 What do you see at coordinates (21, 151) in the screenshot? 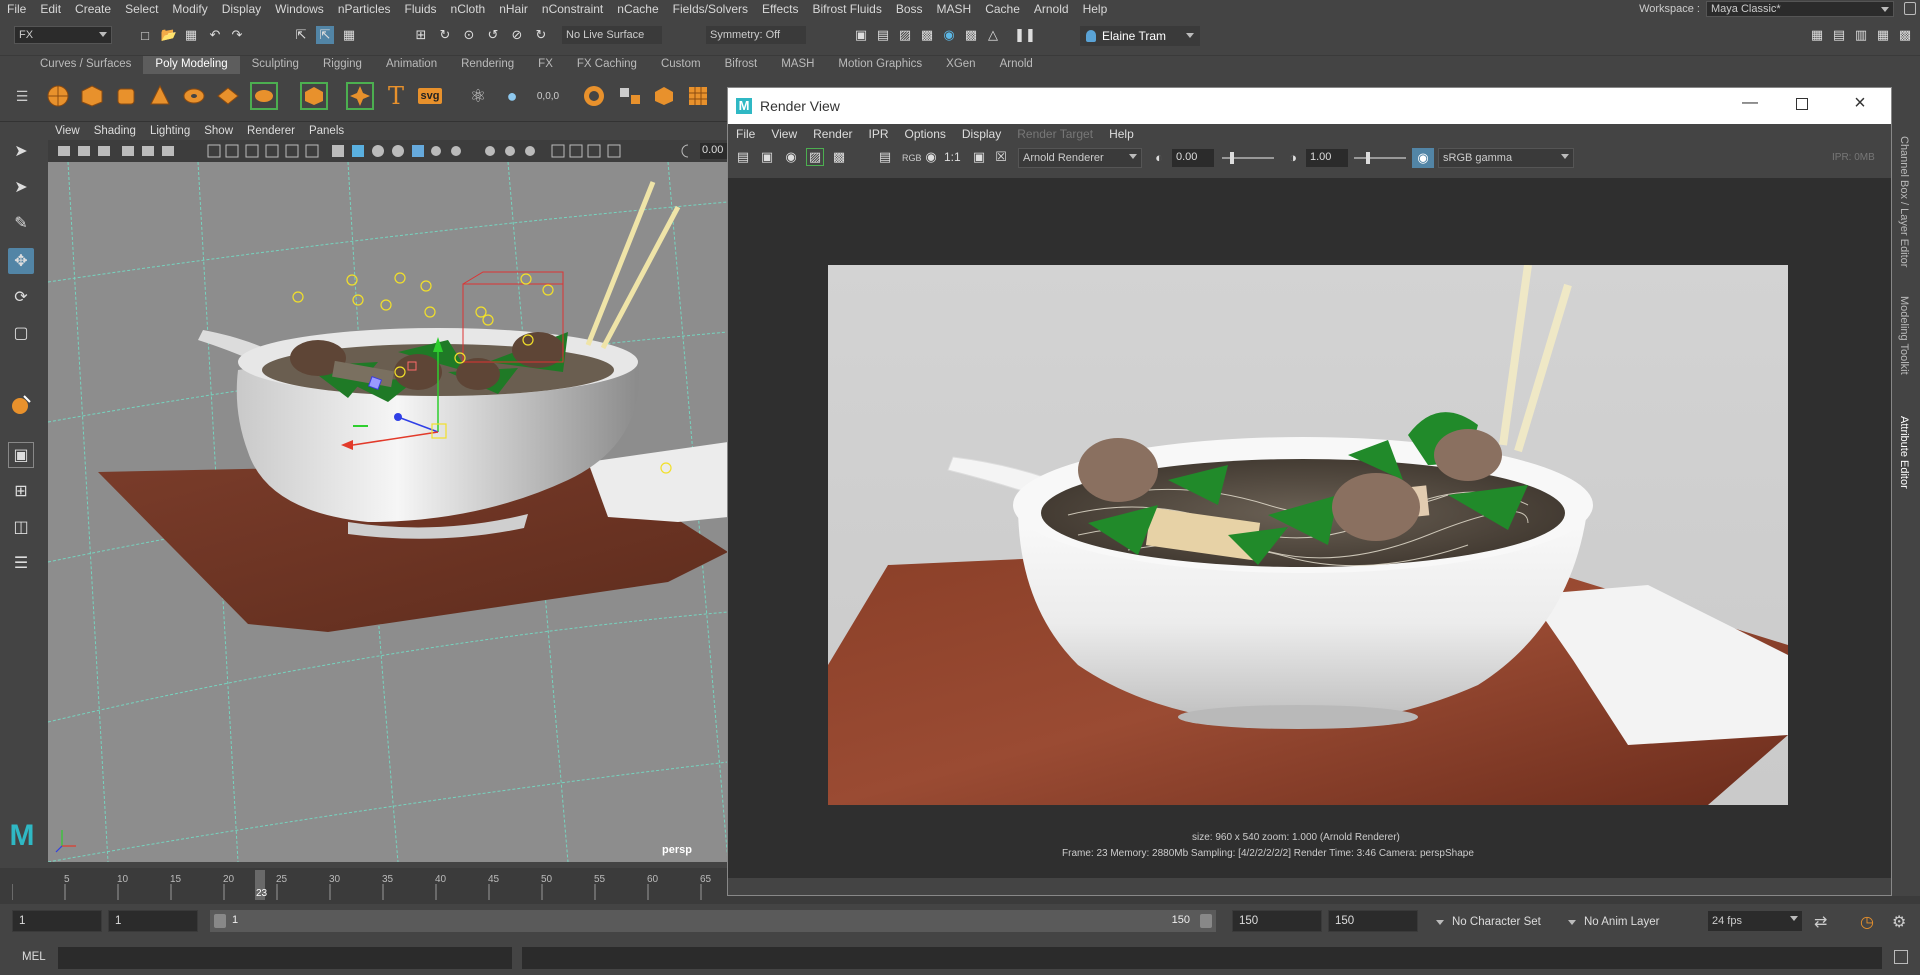
I see `select-tool-icon: ➤` at bounding box center [21, 151].